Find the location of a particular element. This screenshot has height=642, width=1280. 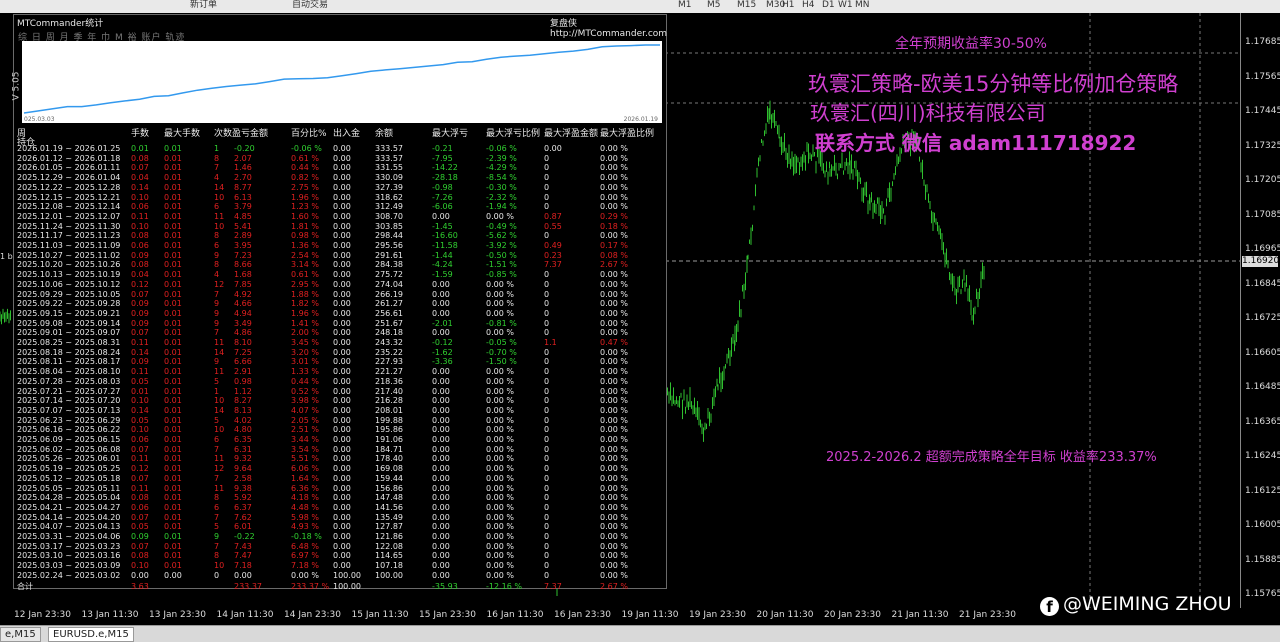

column-header: 手数 is located at coordinates (140, 132).